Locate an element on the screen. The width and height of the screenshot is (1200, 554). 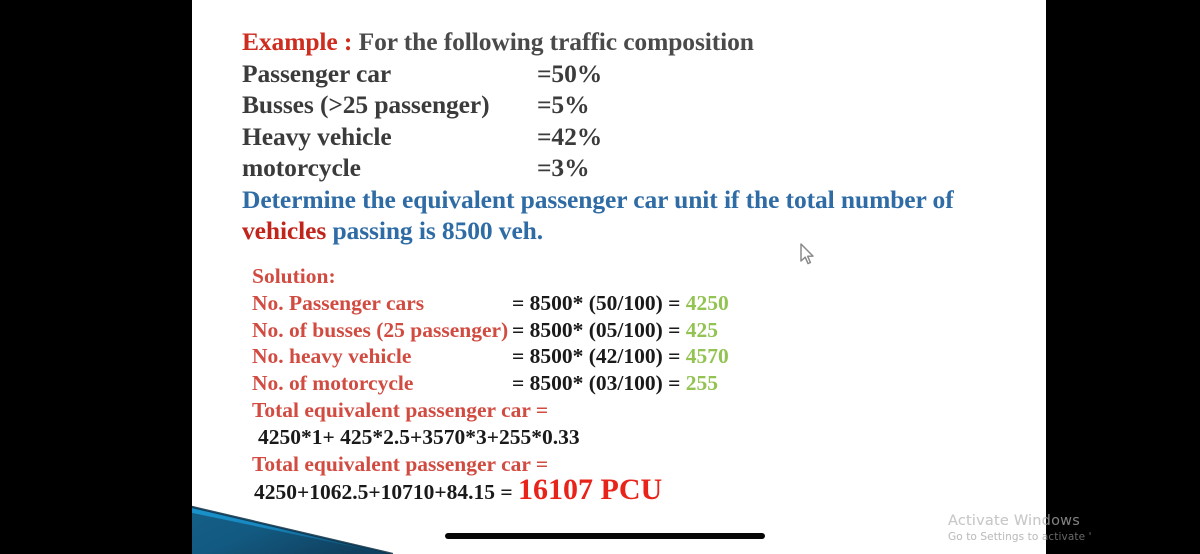
solution-row-result: 4250 is located at coordinates (707, 302).